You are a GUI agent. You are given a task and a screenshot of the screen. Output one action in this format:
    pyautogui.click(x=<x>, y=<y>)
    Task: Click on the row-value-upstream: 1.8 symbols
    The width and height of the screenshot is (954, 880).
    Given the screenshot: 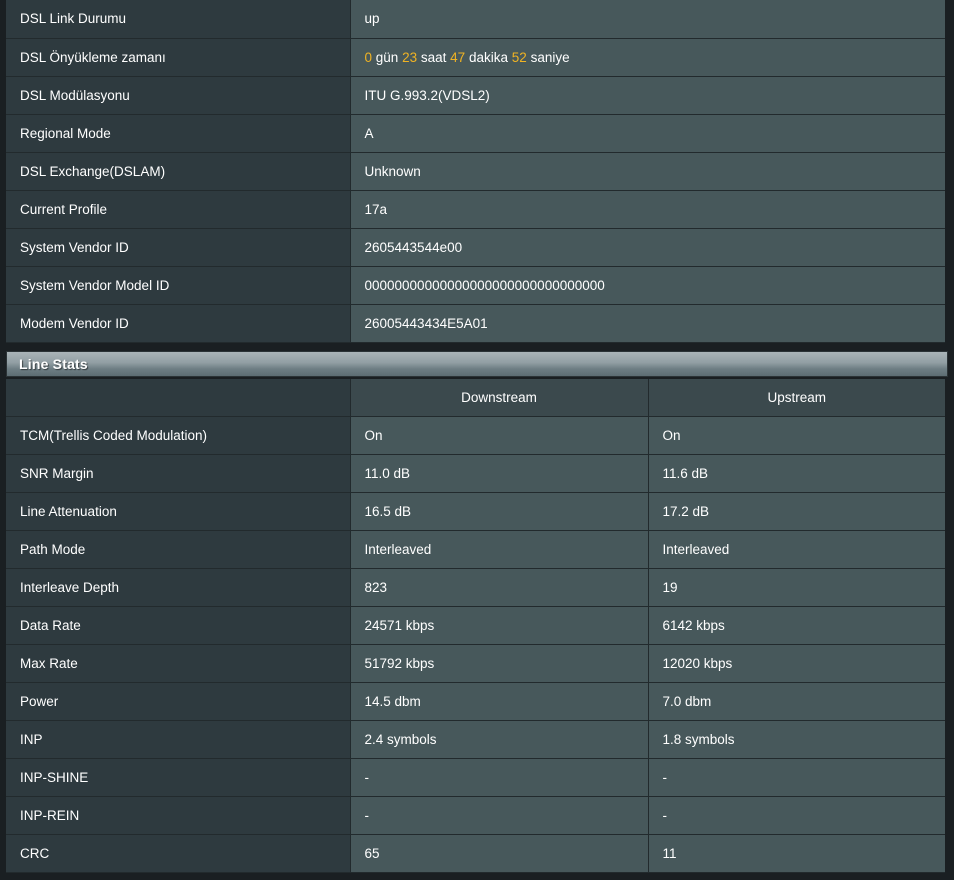 What is the action you would take?
    pyautogui.click(x=796, y=739)
    